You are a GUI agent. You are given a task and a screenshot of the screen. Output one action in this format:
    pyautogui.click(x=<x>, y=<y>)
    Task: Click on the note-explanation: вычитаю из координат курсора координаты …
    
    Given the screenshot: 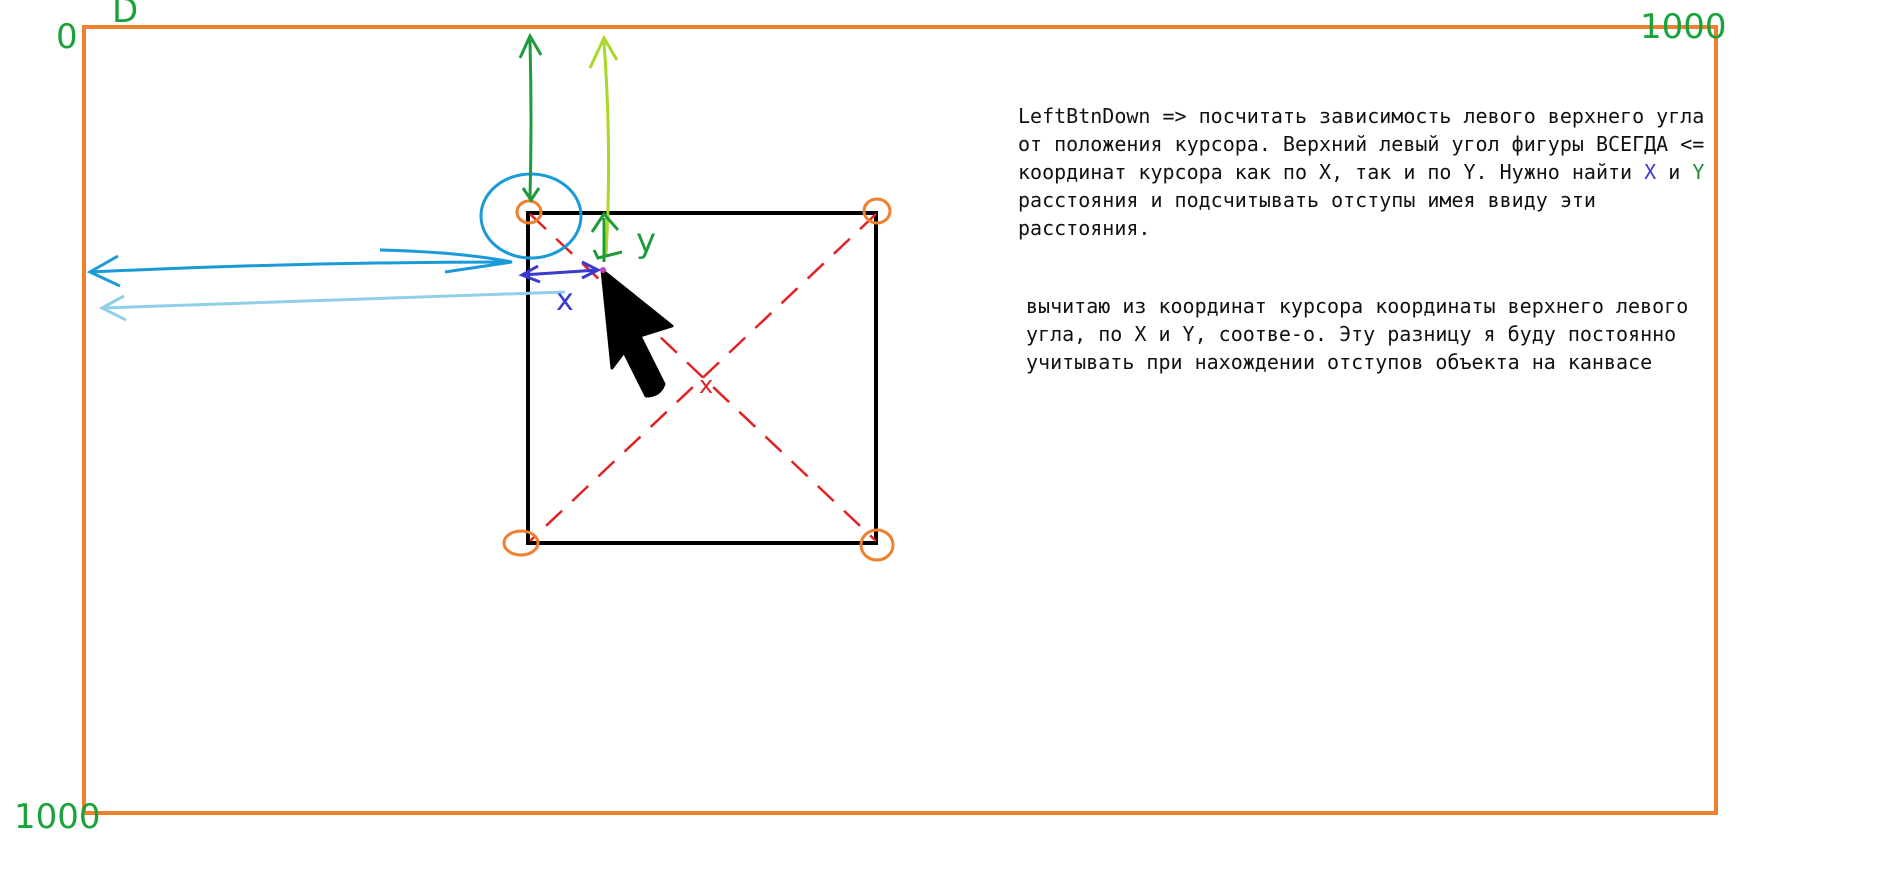 What is the action you would take?
    pyautogui.click(x=1363, y=334)
    